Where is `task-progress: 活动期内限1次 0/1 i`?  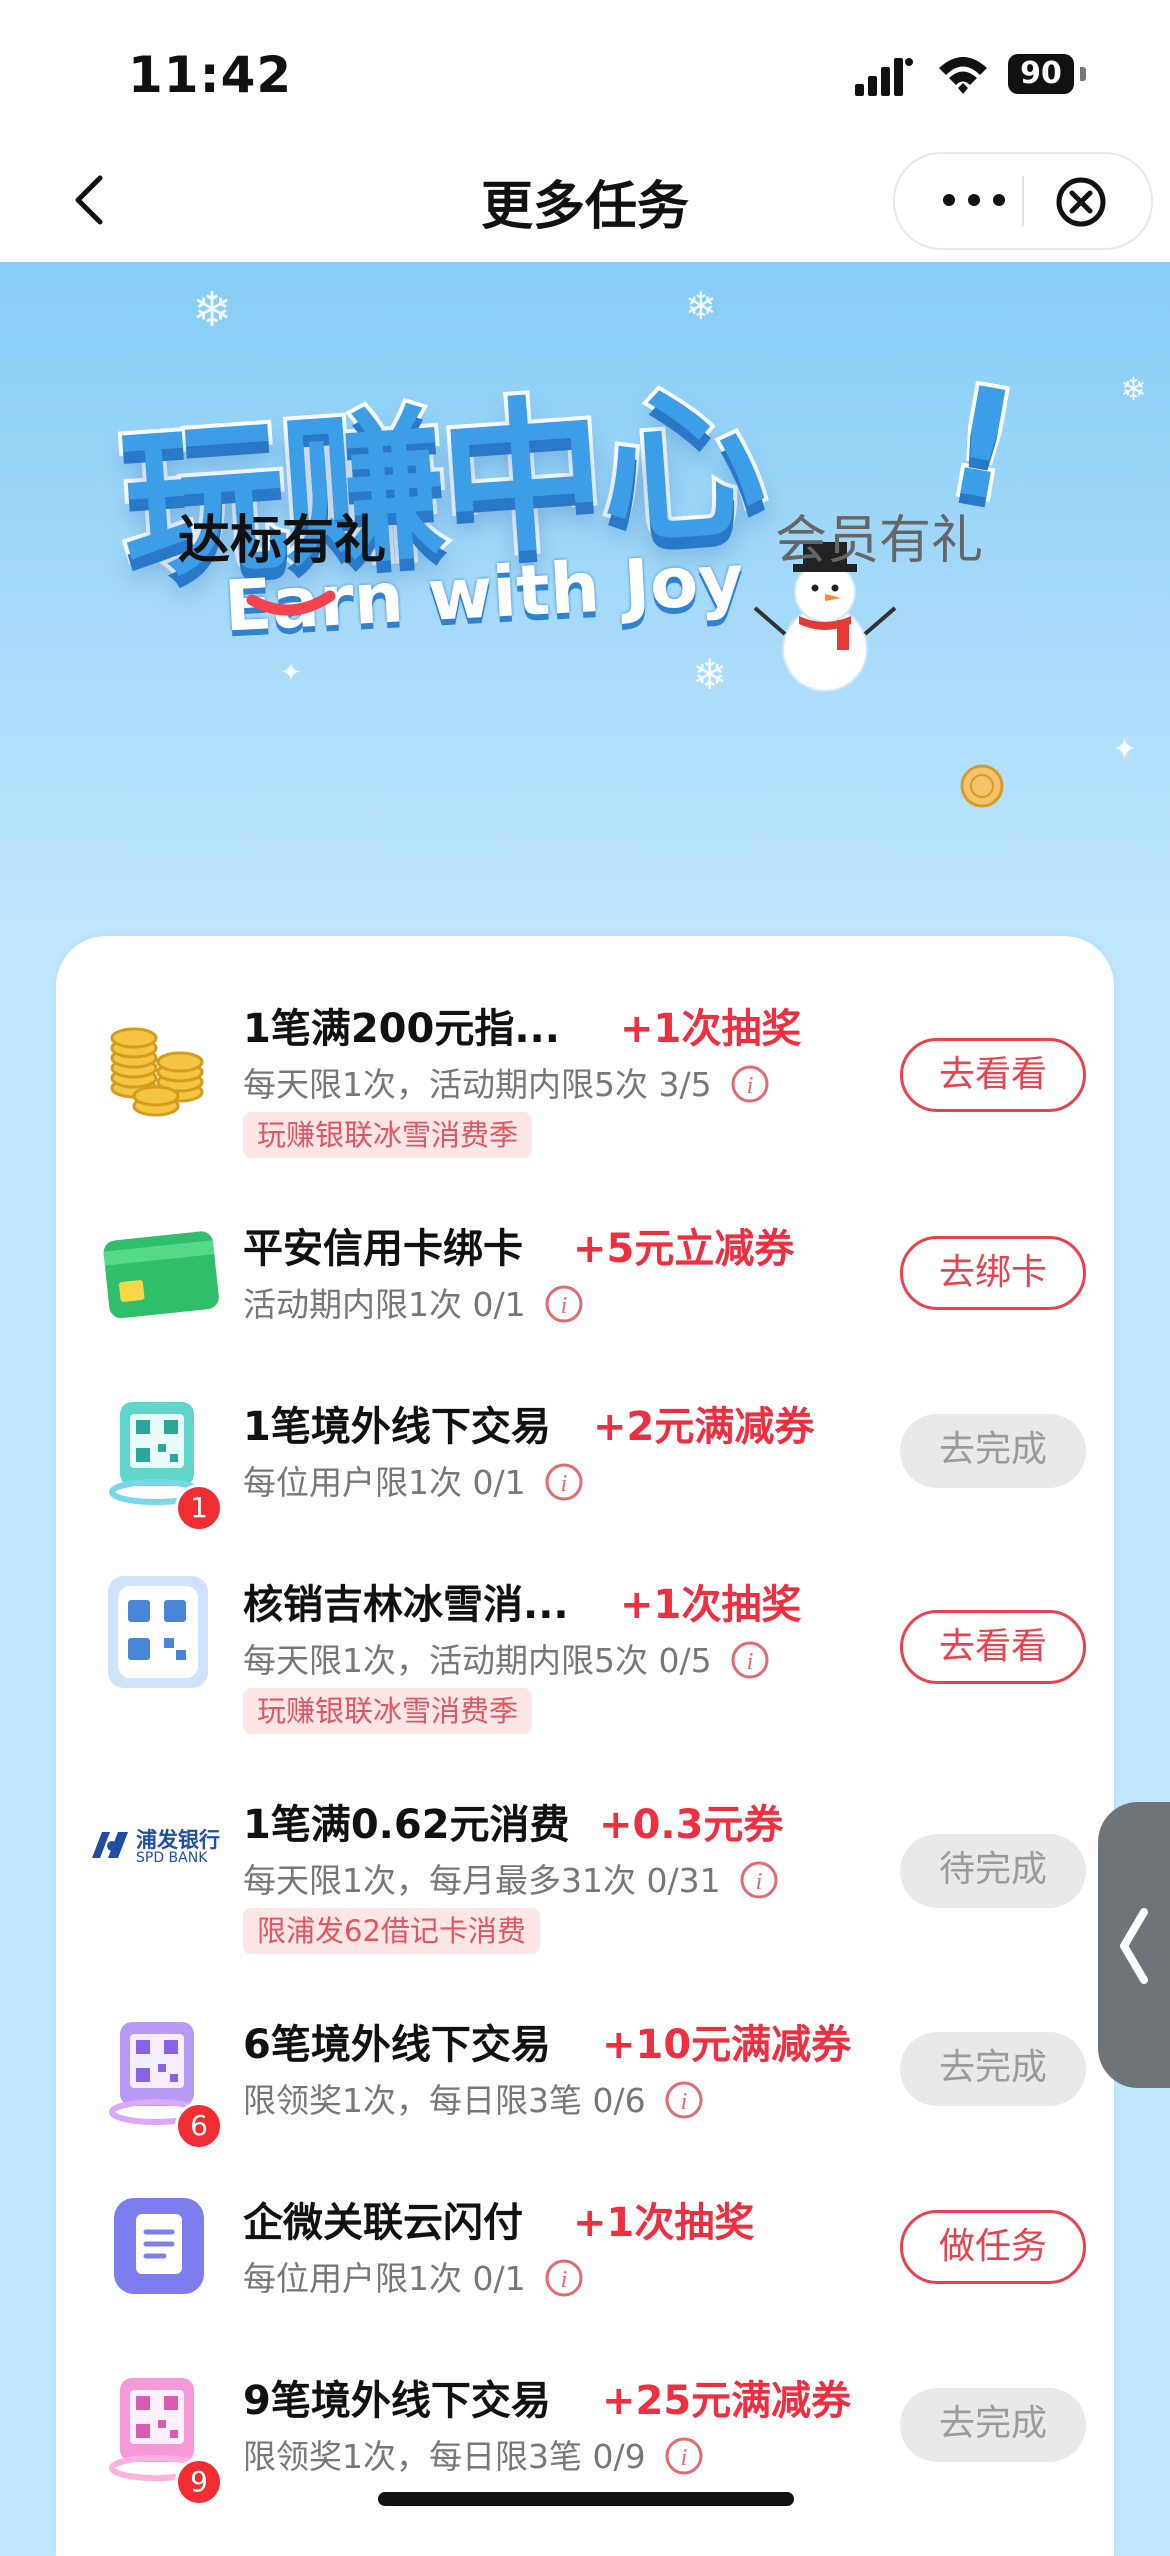 task-progress: 活动期内限1次 0/1 i is located at coordinates (413, 1302).